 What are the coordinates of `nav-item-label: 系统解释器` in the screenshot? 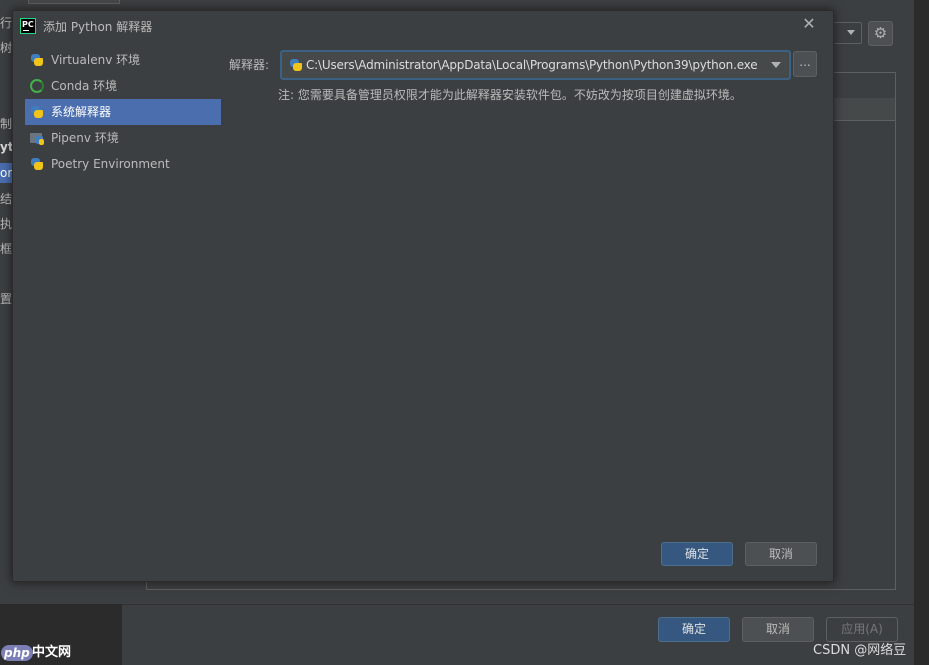 It's located at (81, 112).